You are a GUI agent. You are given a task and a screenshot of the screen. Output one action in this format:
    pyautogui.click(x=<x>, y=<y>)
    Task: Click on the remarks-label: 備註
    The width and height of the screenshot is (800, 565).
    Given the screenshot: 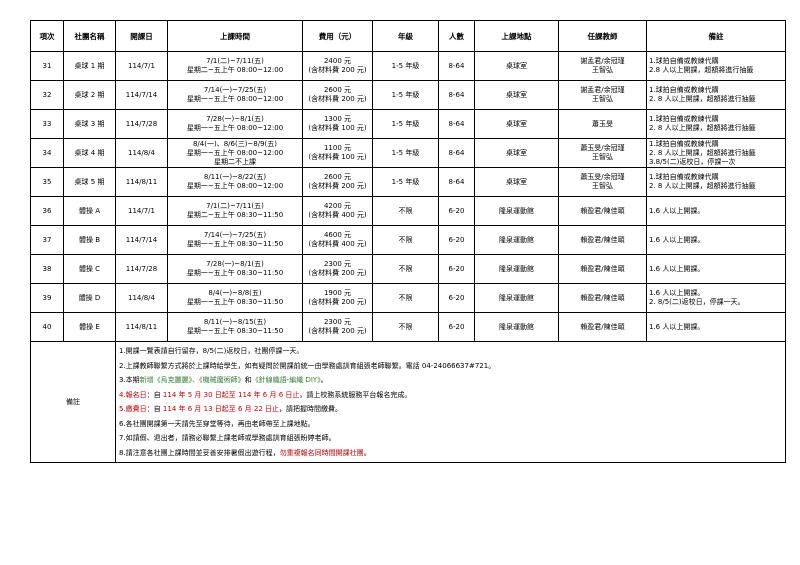 What is the action you would take?
    pyautogui.click(x=73, y=402)
    